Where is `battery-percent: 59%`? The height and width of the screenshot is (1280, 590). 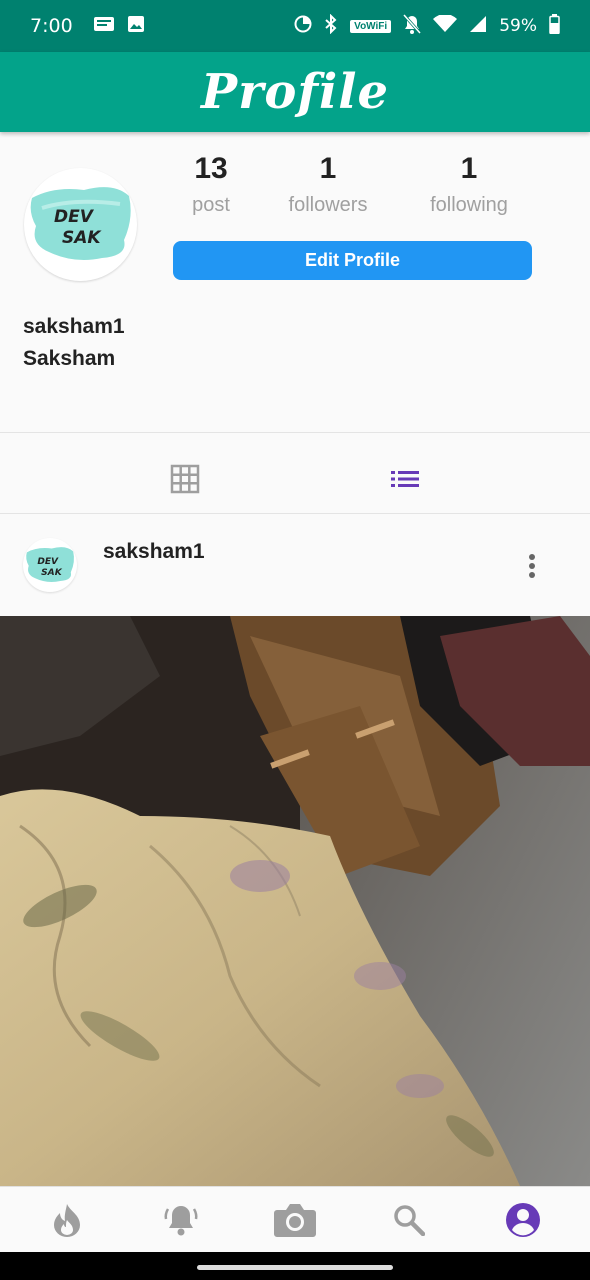
battery-percent: 59% is located at coordinates (518, 26).